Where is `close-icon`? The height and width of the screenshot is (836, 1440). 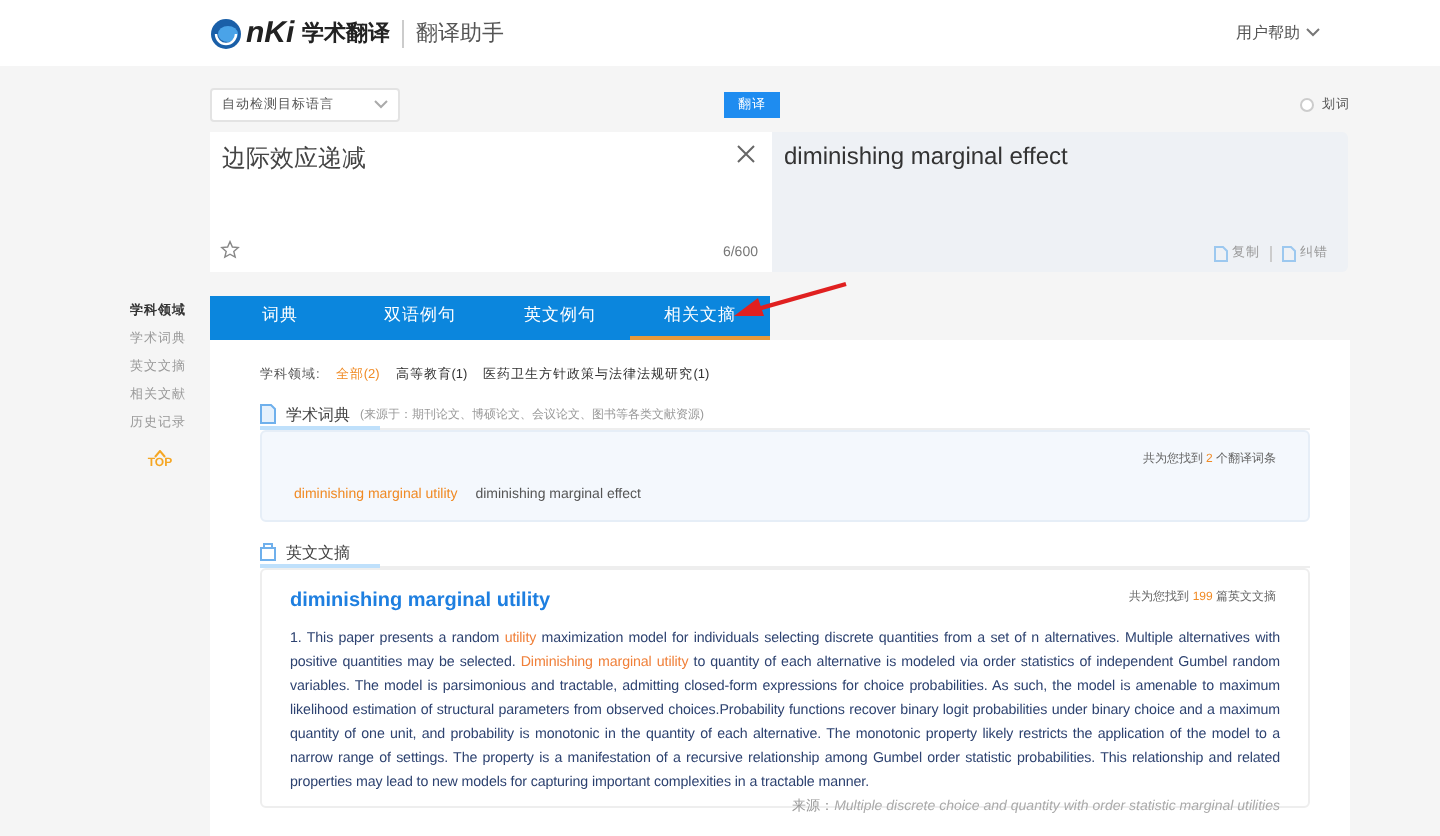 close-icon is located at coordinates (746, 154).